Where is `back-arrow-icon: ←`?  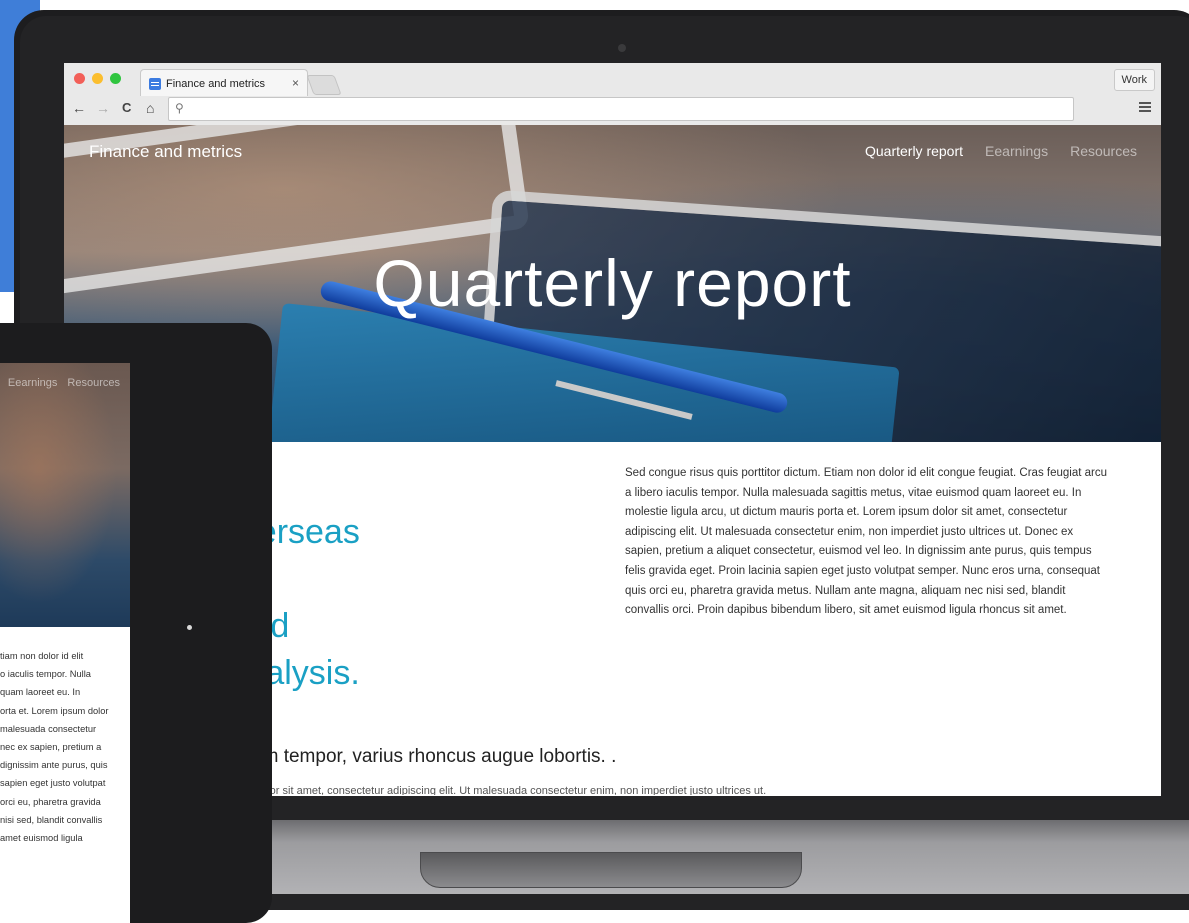
back-arrow-icon: ← is located at coordinates (79, 108).